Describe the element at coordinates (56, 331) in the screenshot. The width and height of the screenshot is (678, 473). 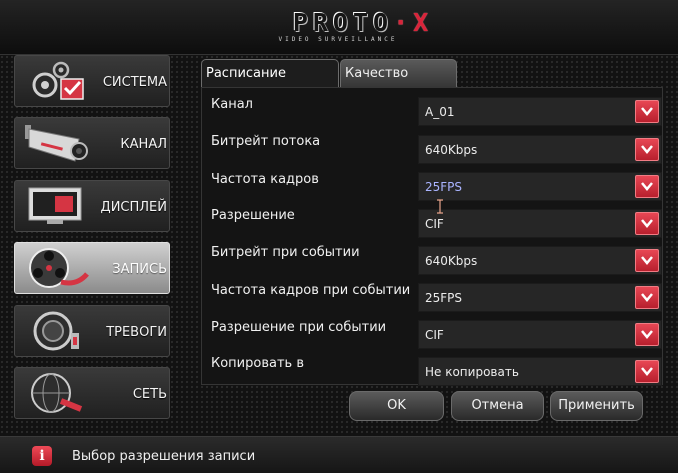
I see `alarm-bell-icon` at that location.